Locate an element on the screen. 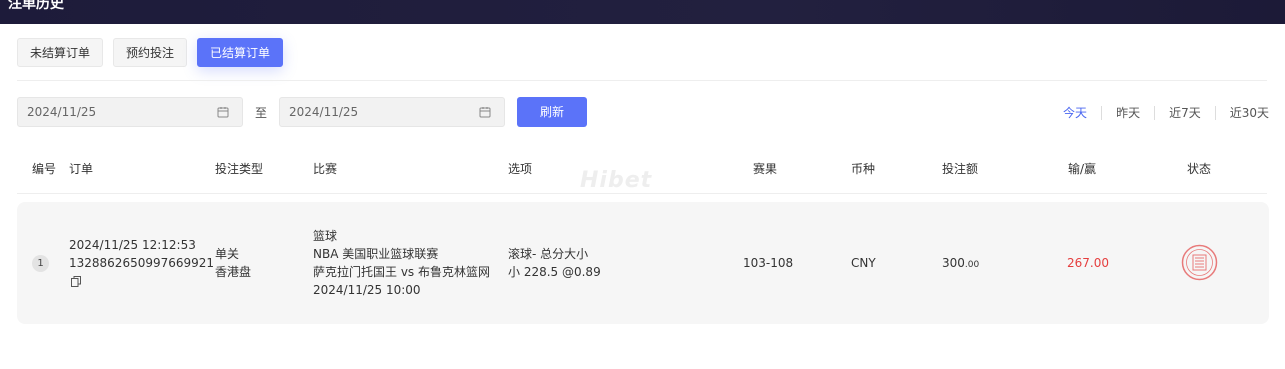 Image resolution: width=1285 pixels, height=369 pixels. range-today: 今天 is located at coordinates (1075, 112).